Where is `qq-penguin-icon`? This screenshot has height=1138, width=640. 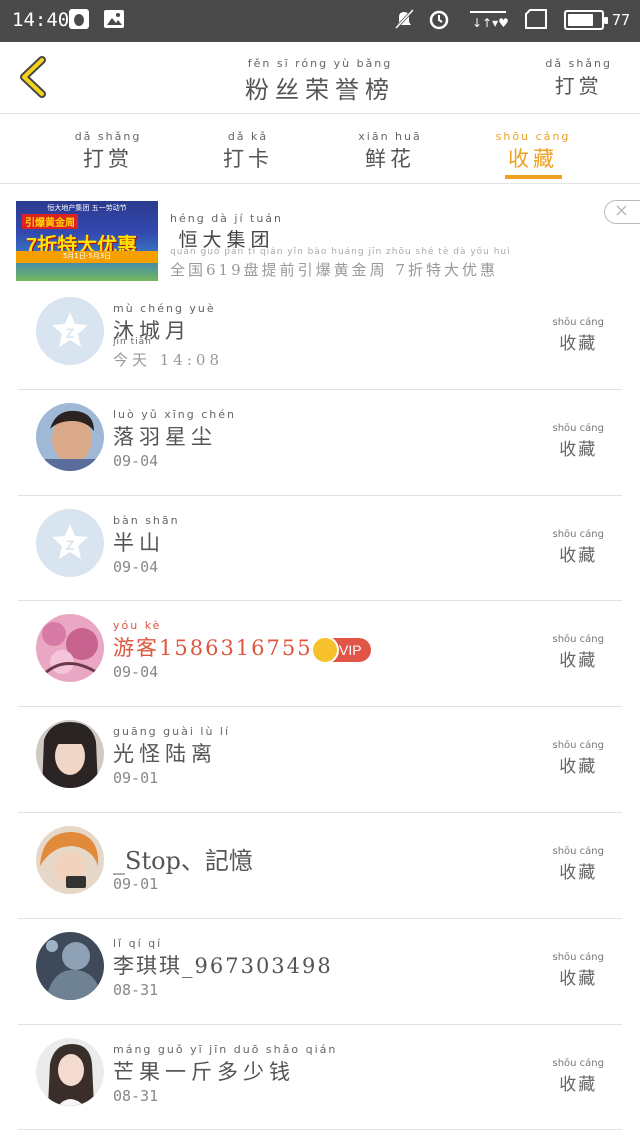
qq-penguin-icon is located at coordinates (79, 19).